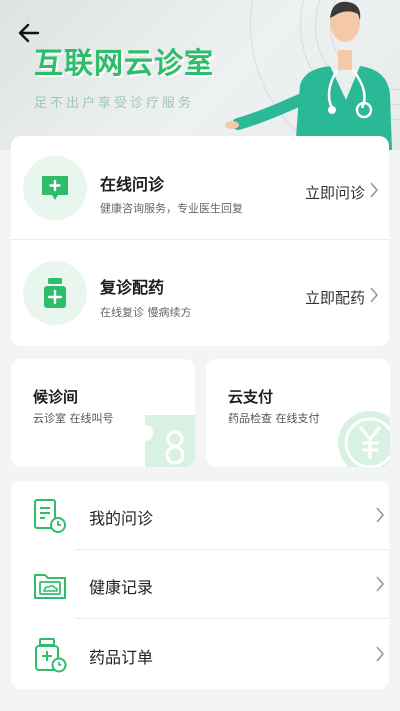  Describe the element at coordinates (274, 418) in the screenshot. I see `card-desc: 药品检查 在线支付` at that location.